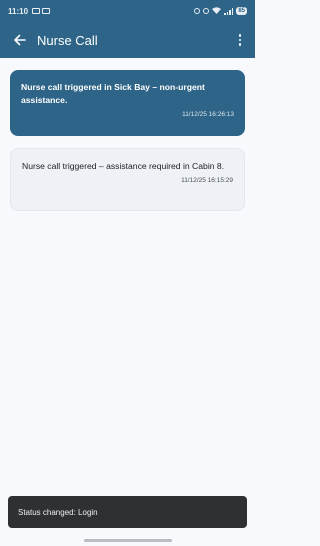 This screenshot has width=320, height=546. What do you see at coordinates (217, 11) in the screenshot?
I see `wifi-icon` at bounding box center [217, 11].